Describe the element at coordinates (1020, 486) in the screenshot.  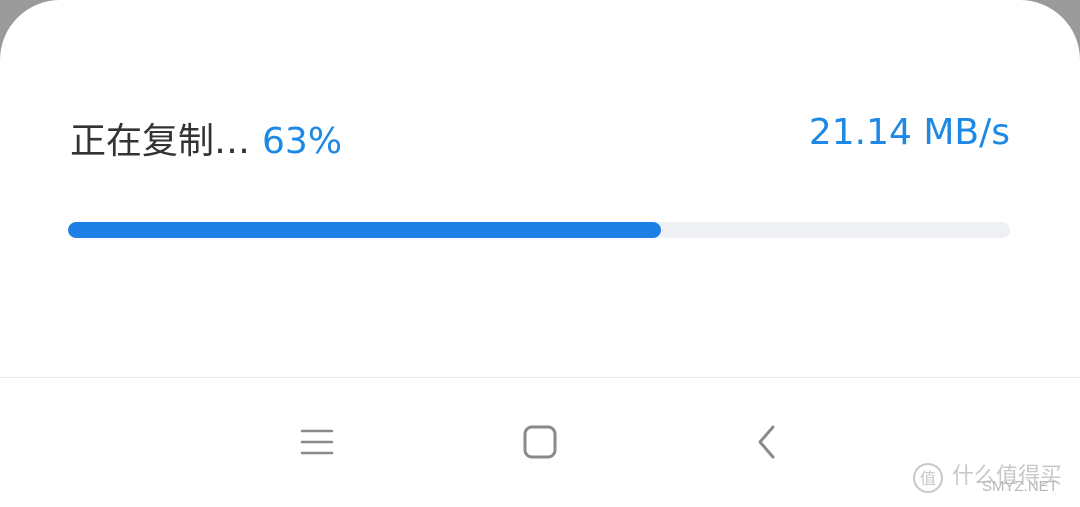
I see `watermark-text-en: SMYZ.NET` at that location.